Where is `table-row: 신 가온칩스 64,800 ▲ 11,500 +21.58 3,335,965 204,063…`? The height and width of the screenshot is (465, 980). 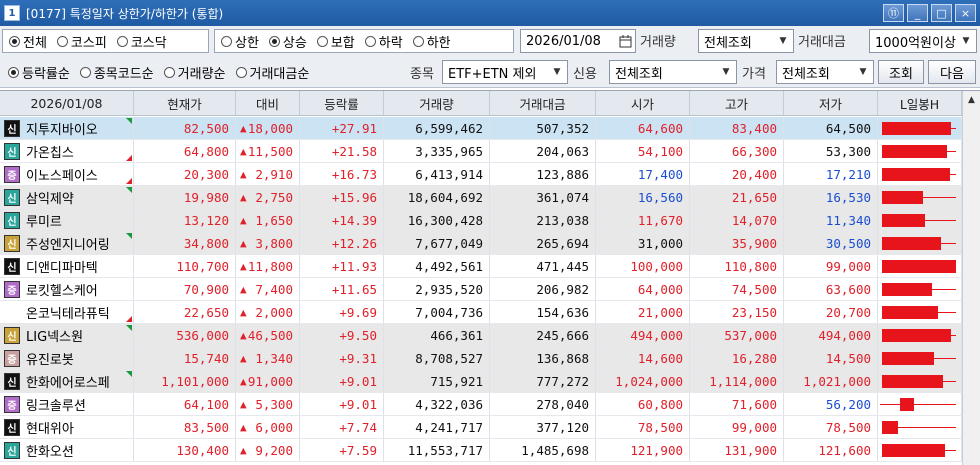
table-row: 신 가온칩스 64,800 ▲ 11,500 +21.58 3,335,965 204,063… is located at coordinates (481, 151).